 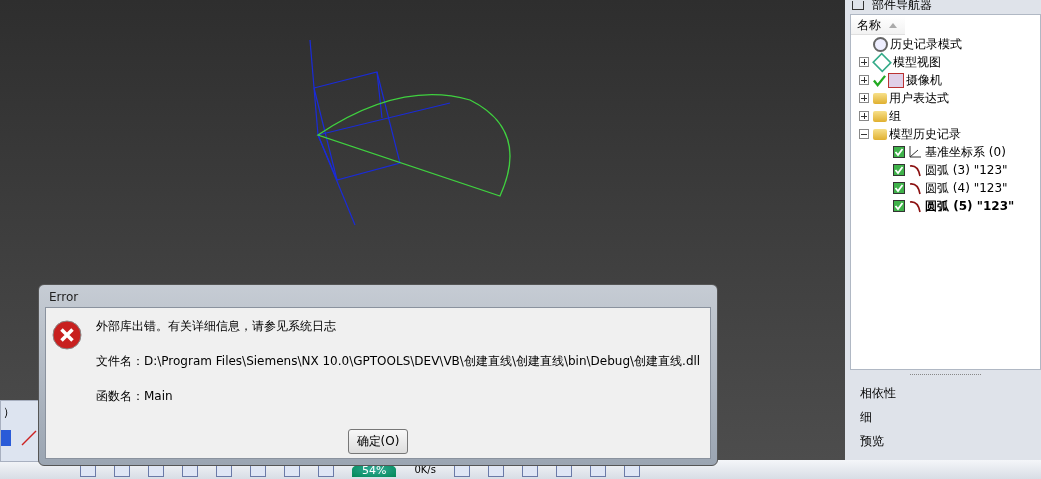 What do you see at coordinates (925, 134) in the screenshot?
I see `tree-item: 模型历史记录` at bounding box center [925, 134].